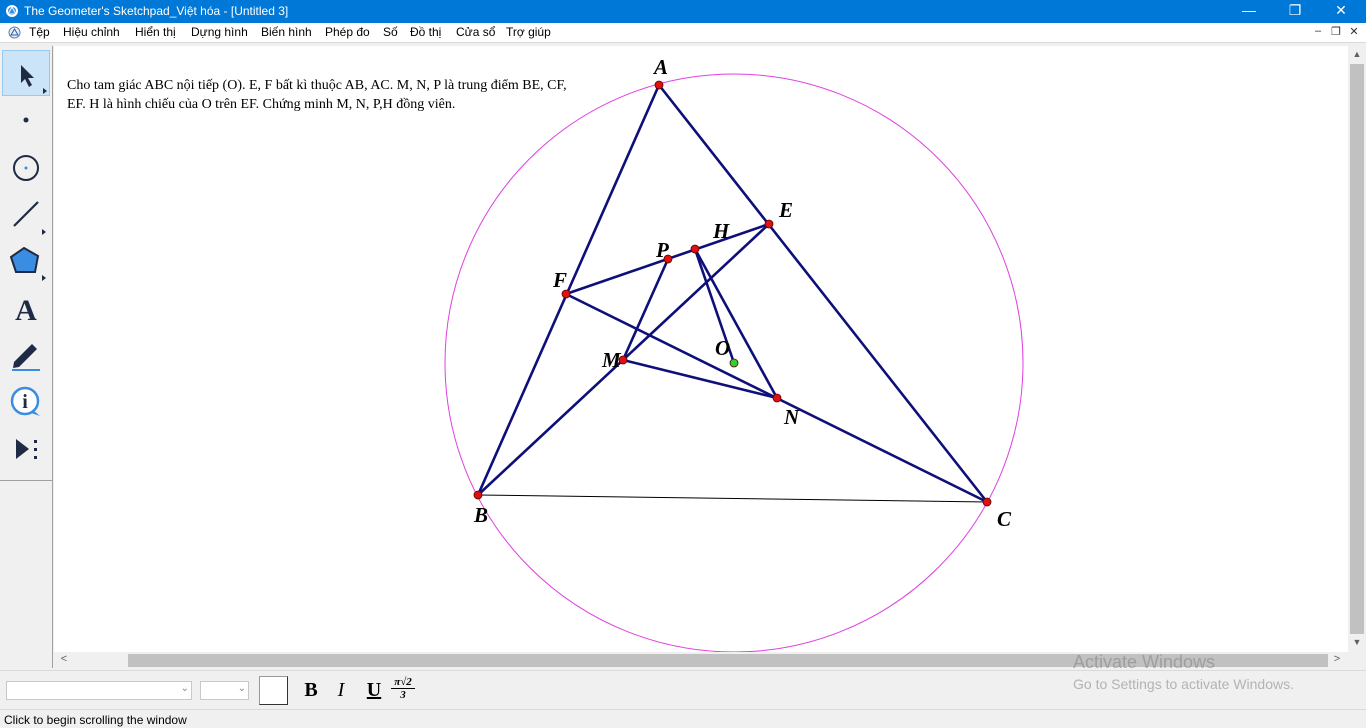  What do you see at coordinates (34, 79) in the screenshot?
I see `arrow-icon` at bounding box center [34, 79].